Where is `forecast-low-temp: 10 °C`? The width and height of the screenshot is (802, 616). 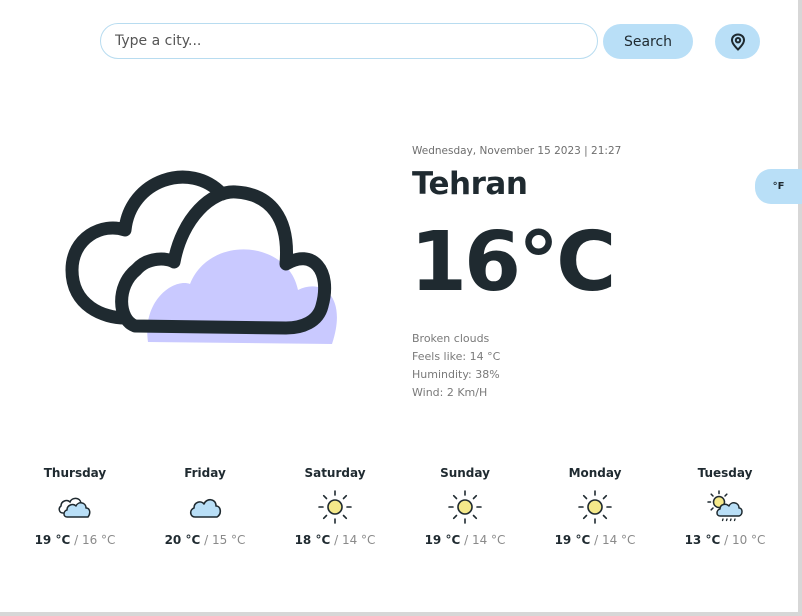
forecast-low-temp: 10 °C is located at coordinates (748, 540).